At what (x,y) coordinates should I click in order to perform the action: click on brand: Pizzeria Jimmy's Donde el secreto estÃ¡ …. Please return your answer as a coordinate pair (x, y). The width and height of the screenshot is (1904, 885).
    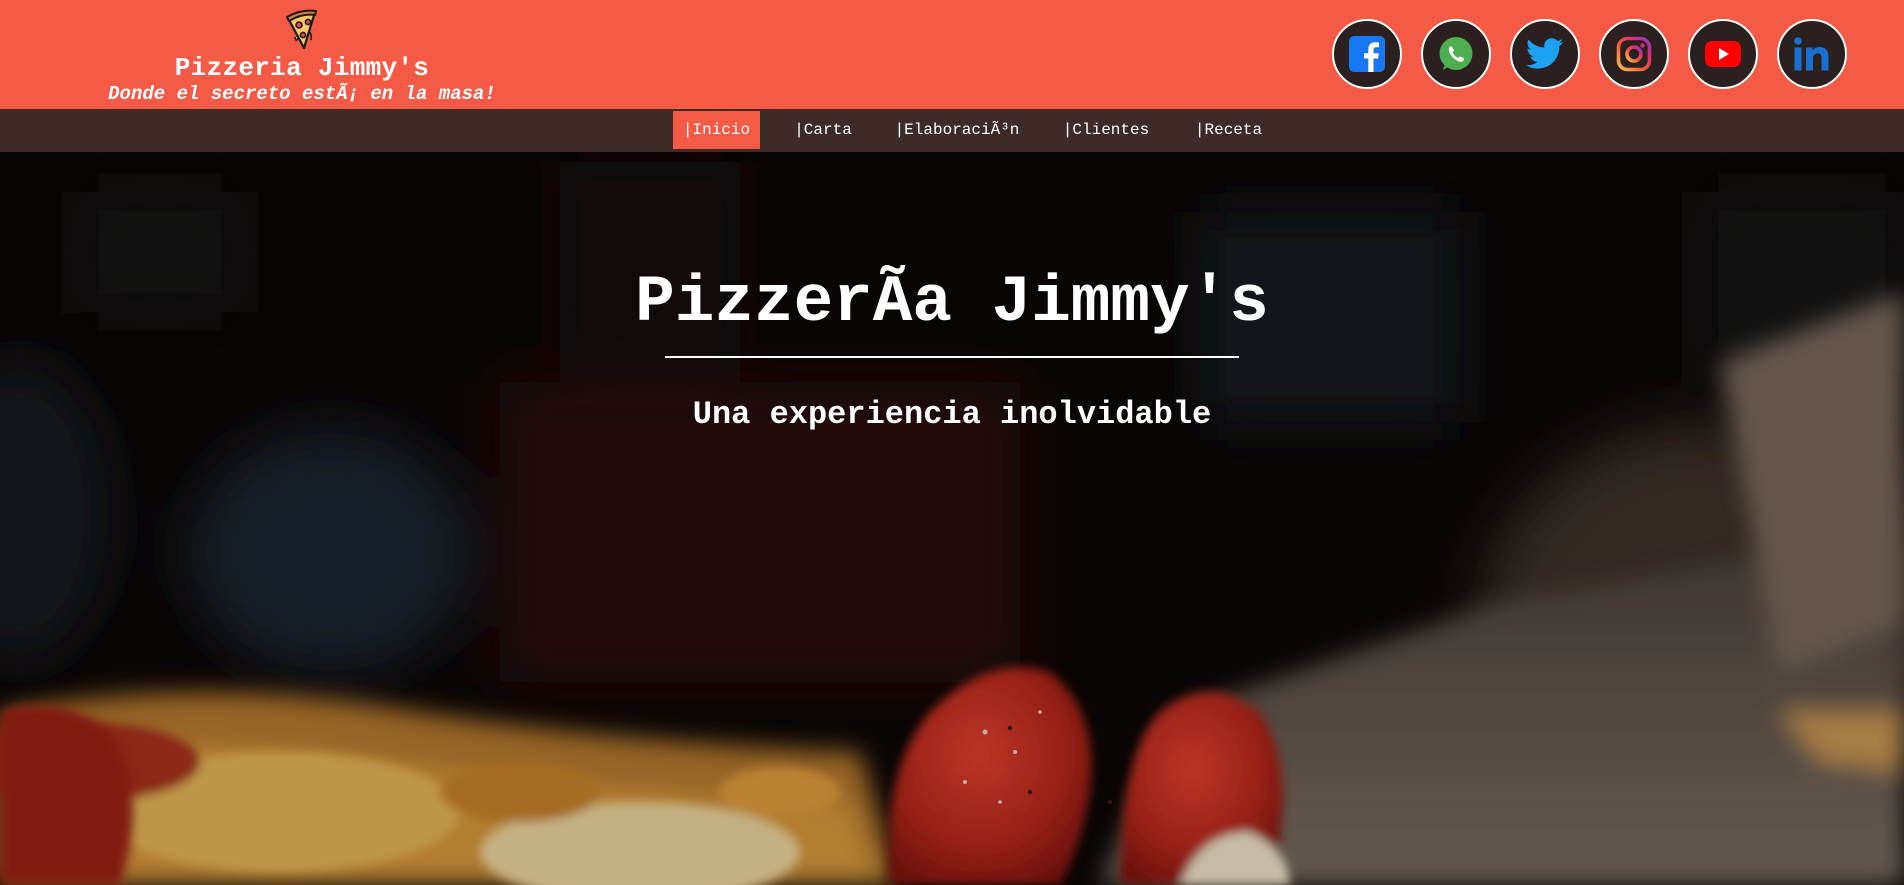
    Looking at the image, I should click on (302, 56).